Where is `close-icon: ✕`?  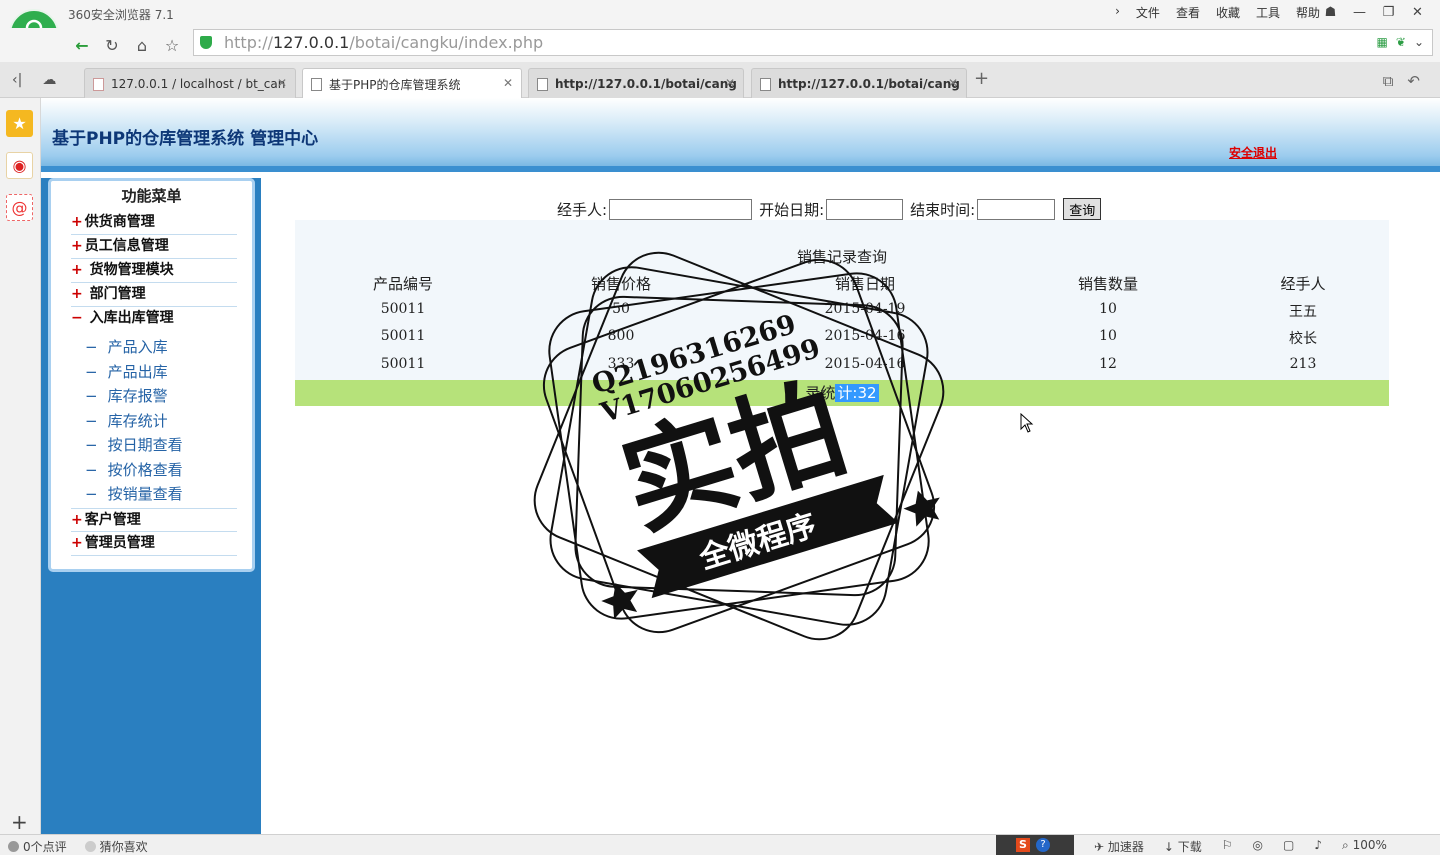
close-icon: ✕ is located at coordinates (1417, 12).